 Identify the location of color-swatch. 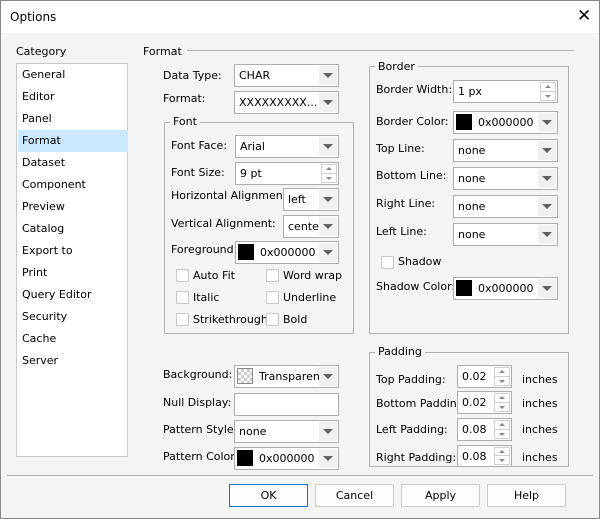
(464, 288).